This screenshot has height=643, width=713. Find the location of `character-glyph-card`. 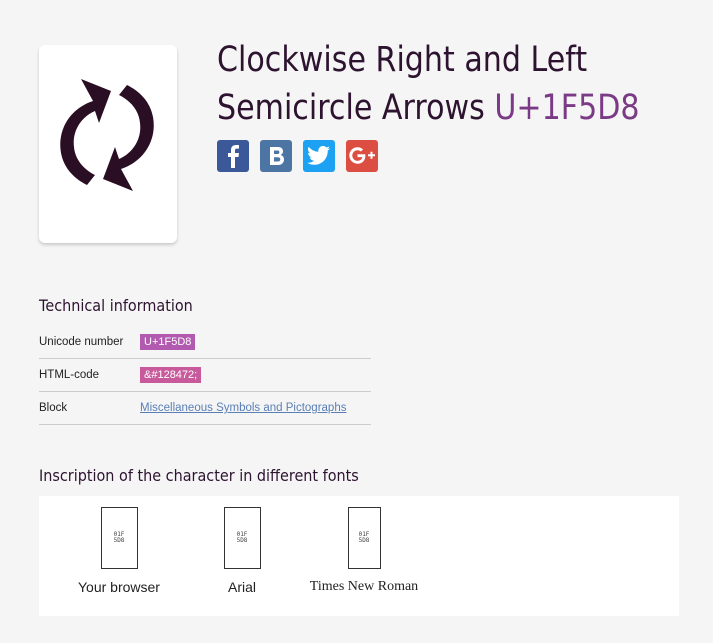

character-glyph-card is located at coordinates (108, 144).